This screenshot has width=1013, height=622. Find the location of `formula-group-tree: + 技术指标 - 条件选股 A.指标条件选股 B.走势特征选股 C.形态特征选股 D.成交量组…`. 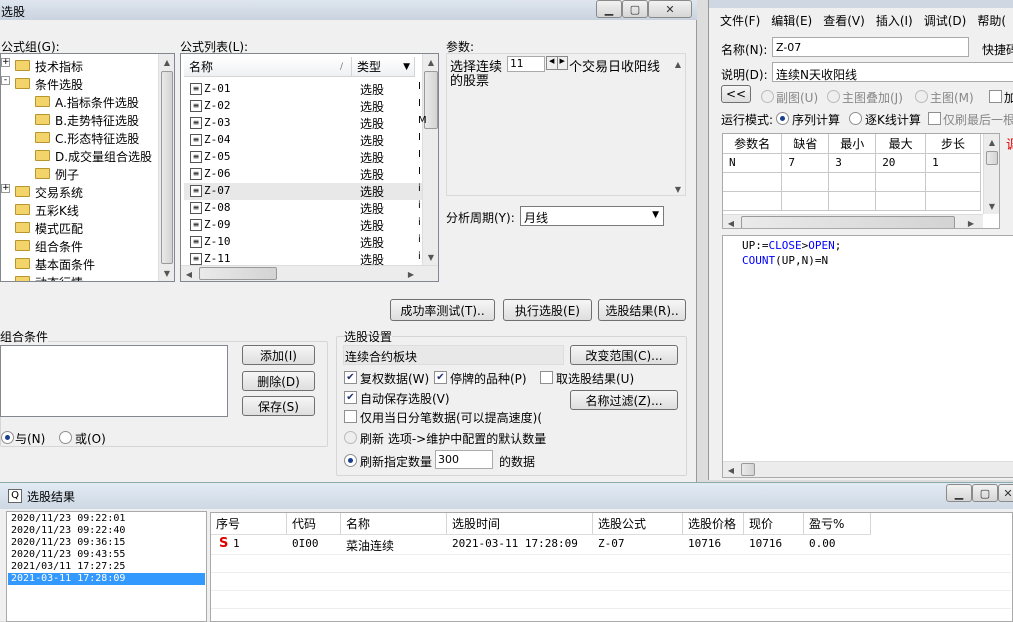

formula-group-tree: + 技术指标 - 条件选股 A.指标条件选股 B.走势特征选股 C.形态特征选股 D.成交量组… is located at coordinates (87, 167).